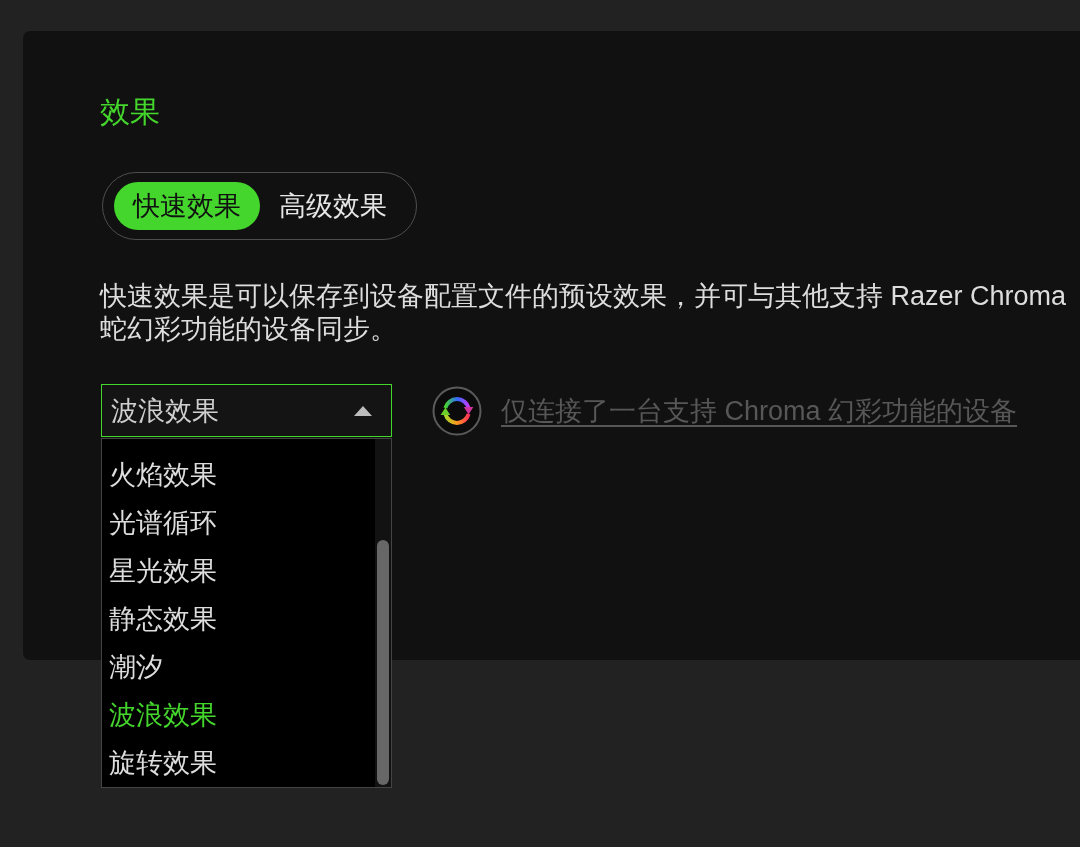 Image resolution: width=1080 pixels, height=847 pixels. What do you see at coordinates (163, 763) in the screenshot?
I see `dropdown-option: 旋转效果` at bounding box center [163, 763].